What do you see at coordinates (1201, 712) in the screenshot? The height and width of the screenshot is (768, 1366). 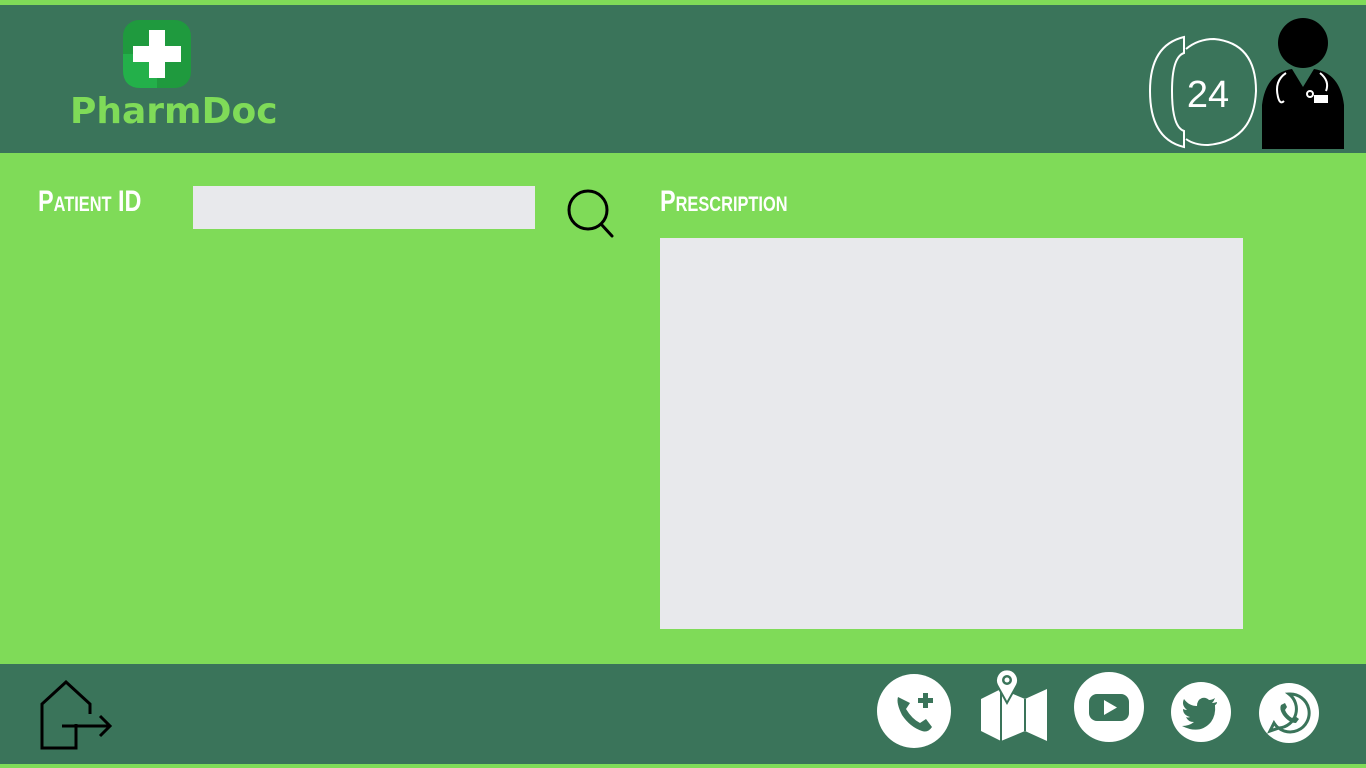 I see `twitter-icon` at bounding box center [1201, 712].